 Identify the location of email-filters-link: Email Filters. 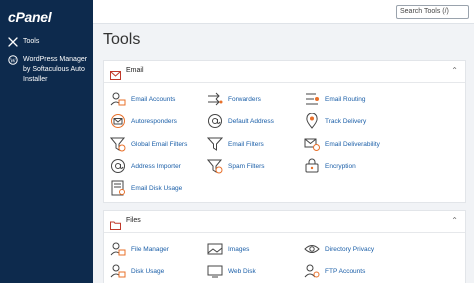
(235, 144).